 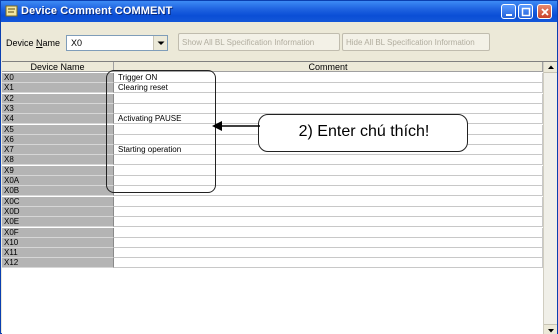 I want to click on device-name-cell: X11, so click(x=58, y=253).